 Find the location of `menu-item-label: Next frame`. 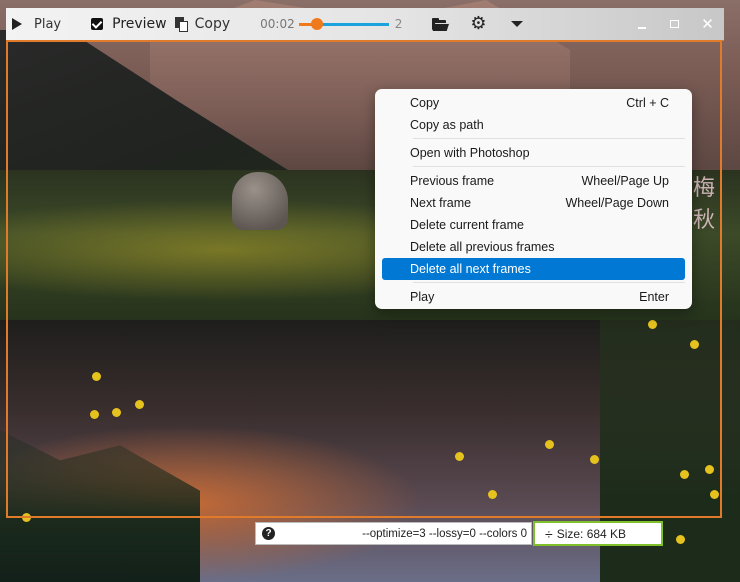

menu-item-label: Next frame is located at coordinates (441, 203).